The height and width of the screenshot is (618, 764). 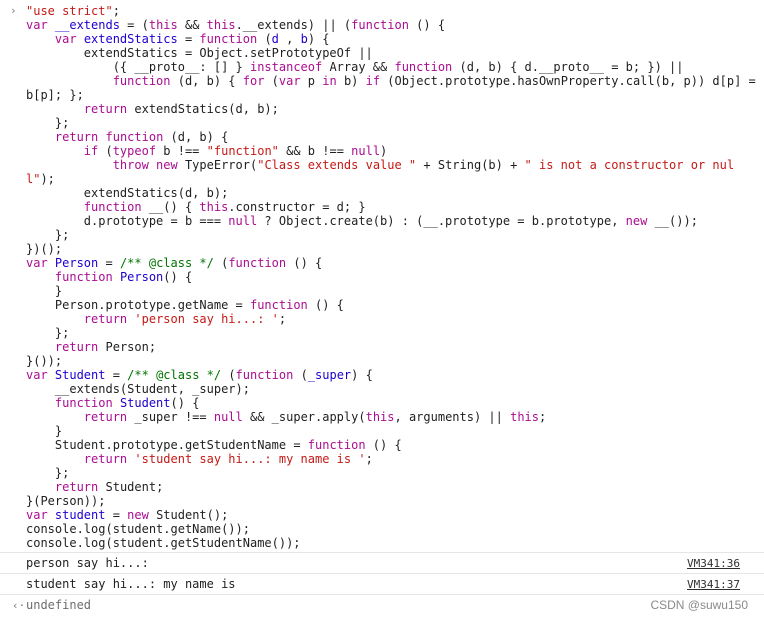 What do you see at coordinates (127, 347) in the screenshot?
I see `code-token: Person;` at bounding box center [127, 347].